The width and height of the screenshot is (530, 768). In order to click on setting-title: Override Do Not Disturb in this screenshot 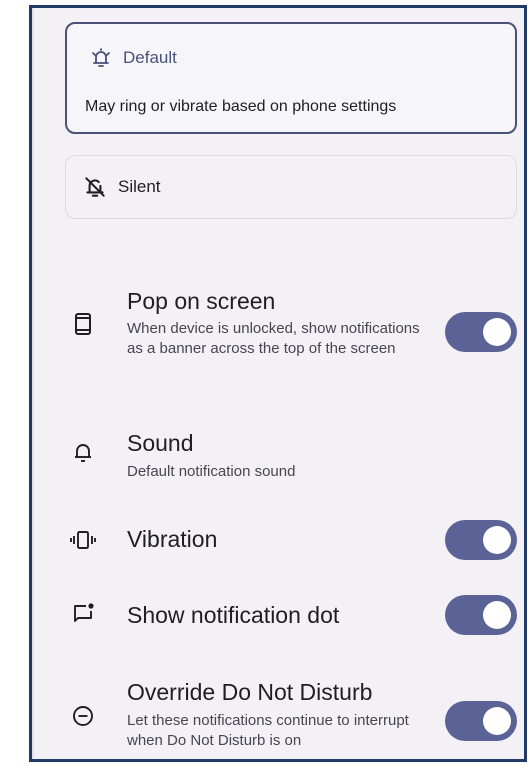, I will do `click(250, 692)`.